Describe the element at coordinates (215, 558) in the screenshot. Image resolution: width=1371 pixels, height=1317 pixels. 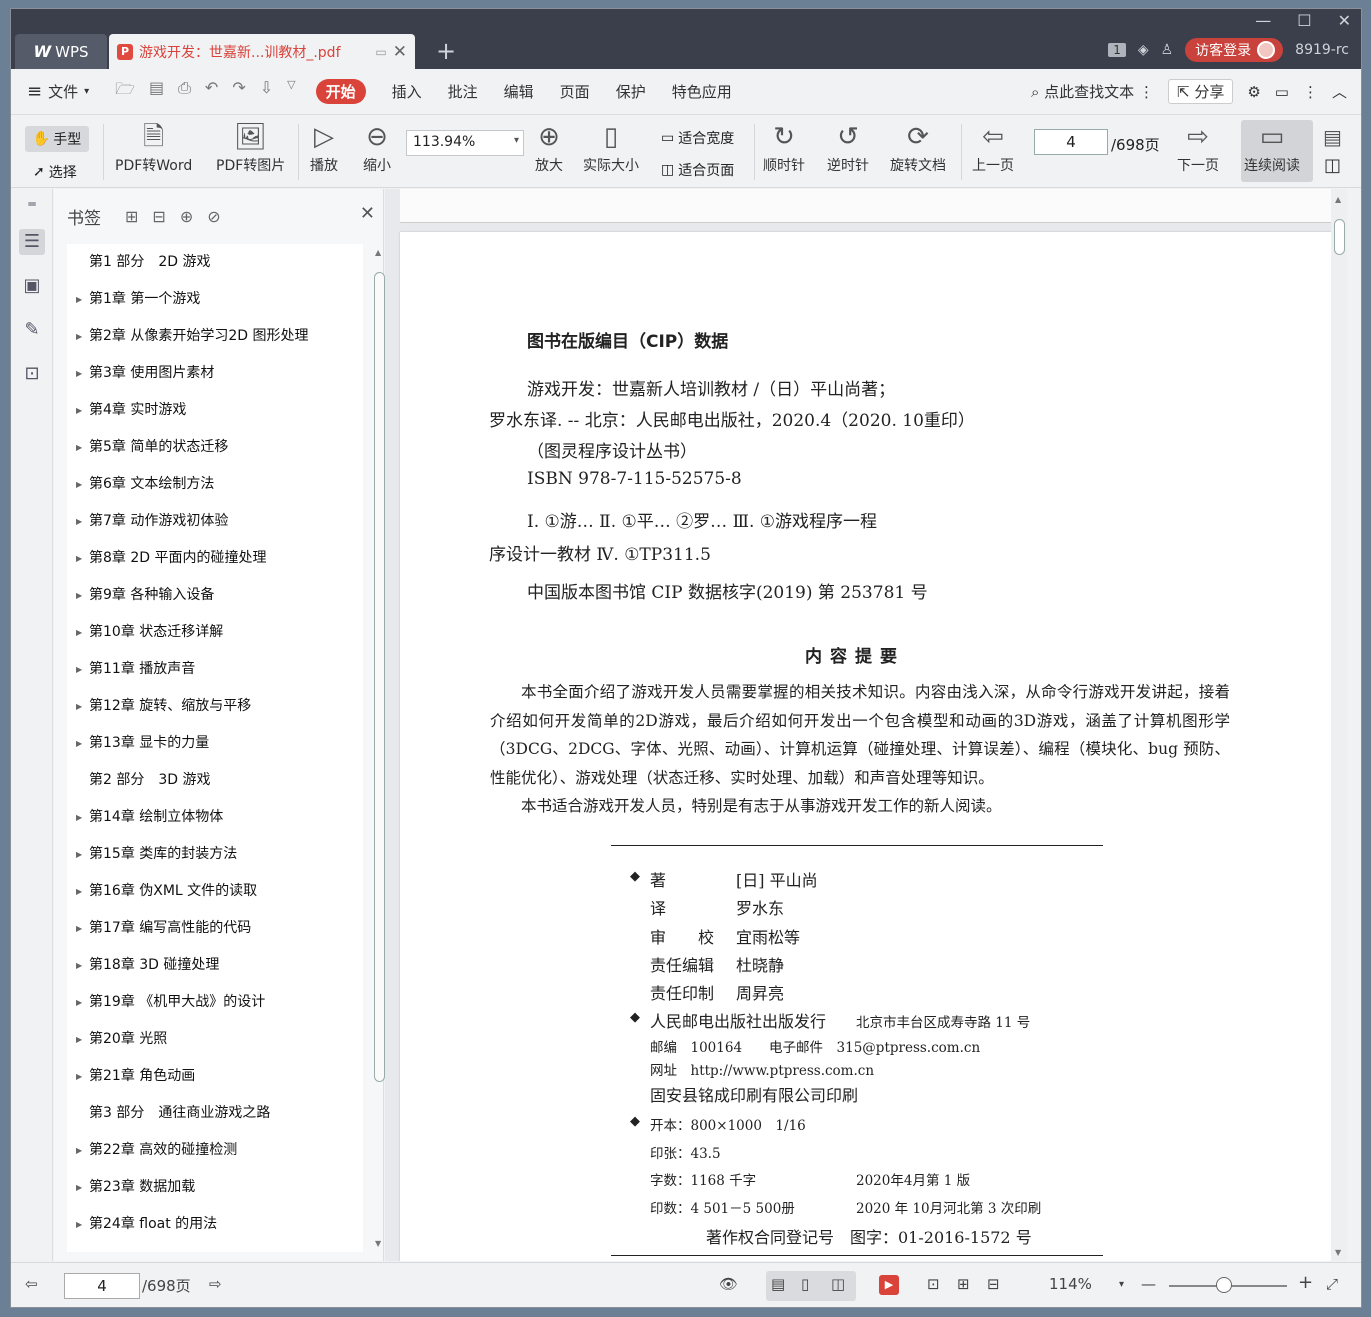
I see `bookmark-item: ▶ 第8章 2D 平面内的碰撞处理` at that location.